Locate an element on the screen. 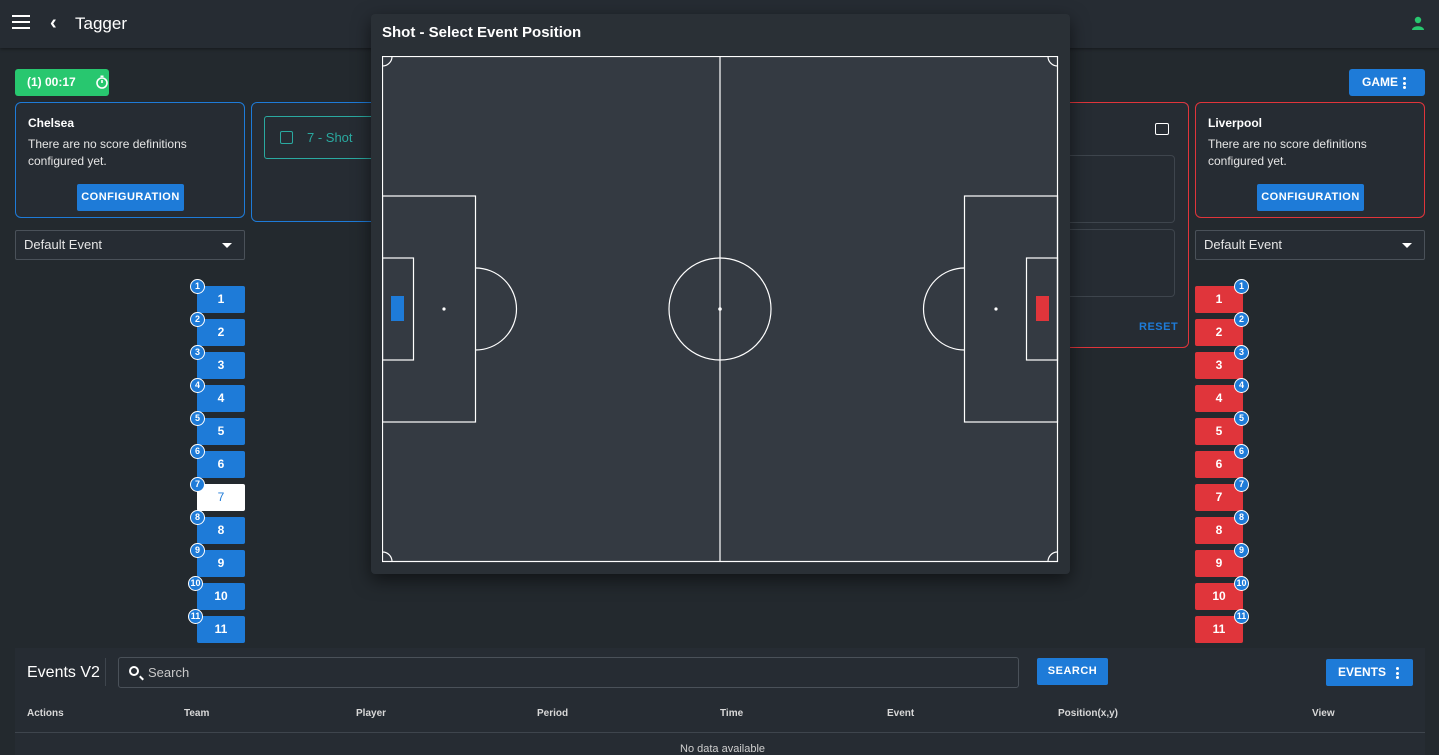 This screenshot has width=1439, height=755. period-timer: (1) 00:17 is located at coordinates (62, 82).